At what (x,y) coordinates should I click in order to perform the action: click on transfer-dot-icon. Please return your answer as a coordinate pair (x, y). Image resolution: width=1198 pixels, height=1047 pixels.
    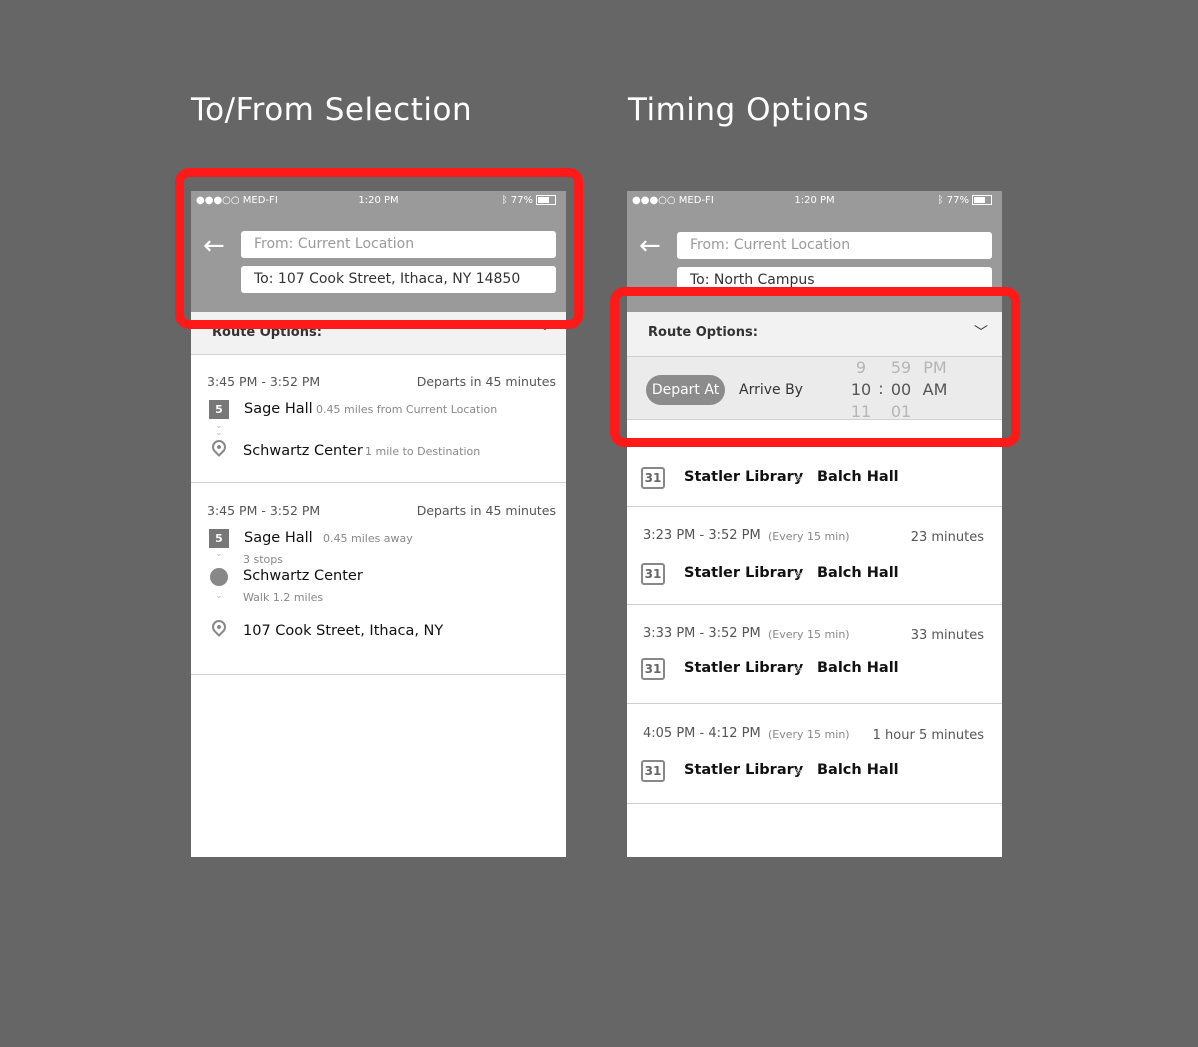
    Looking at the image, I should click on (219, 577).